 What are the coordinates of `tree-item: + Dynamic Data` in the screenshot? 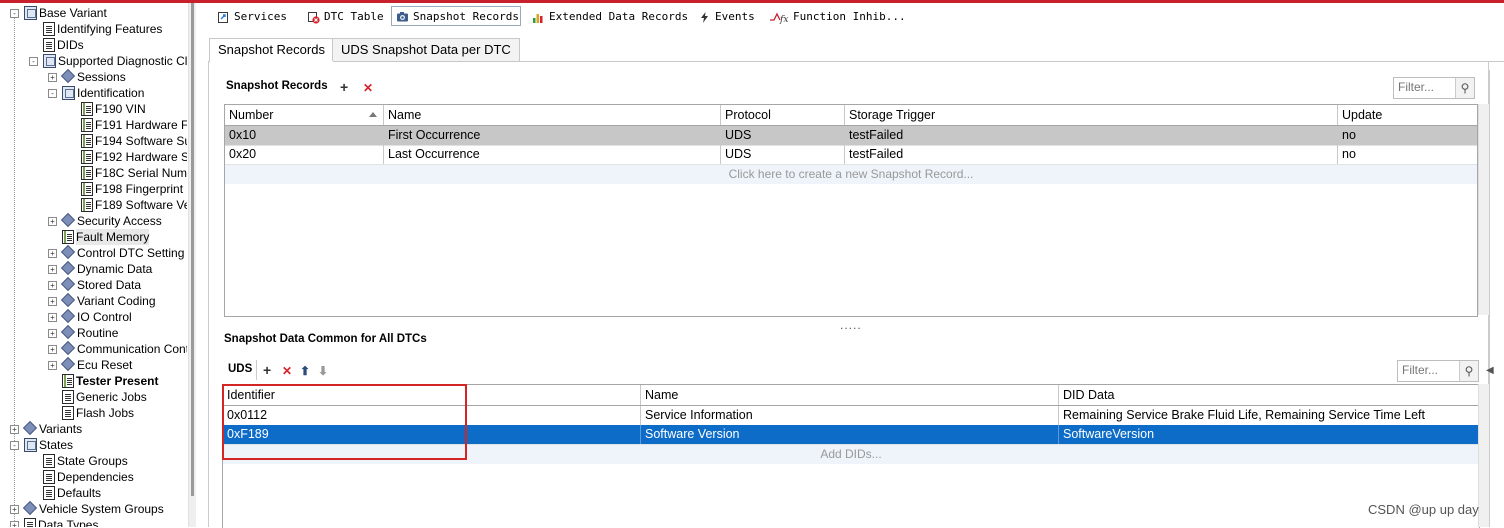 It's located at (100, 269).